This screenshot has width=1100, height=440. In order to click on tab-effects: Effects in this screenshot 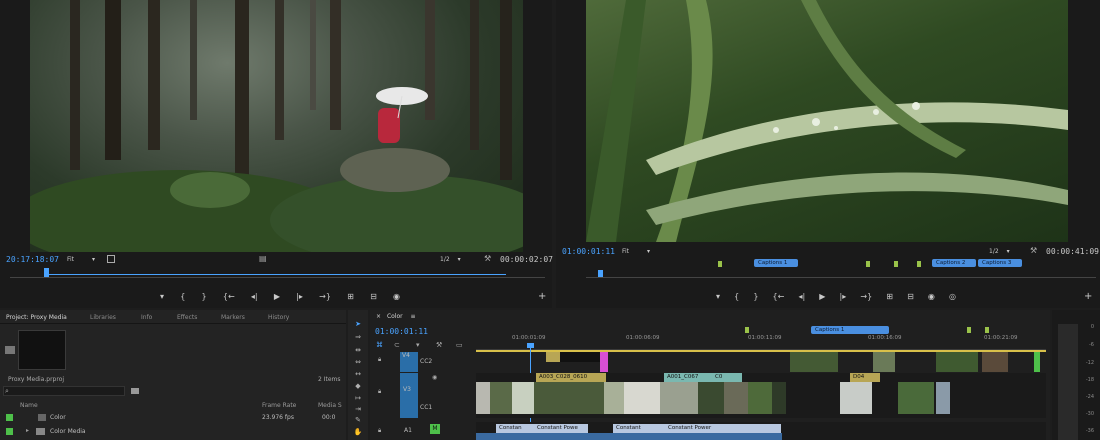, I will do `click(187, 317)`.